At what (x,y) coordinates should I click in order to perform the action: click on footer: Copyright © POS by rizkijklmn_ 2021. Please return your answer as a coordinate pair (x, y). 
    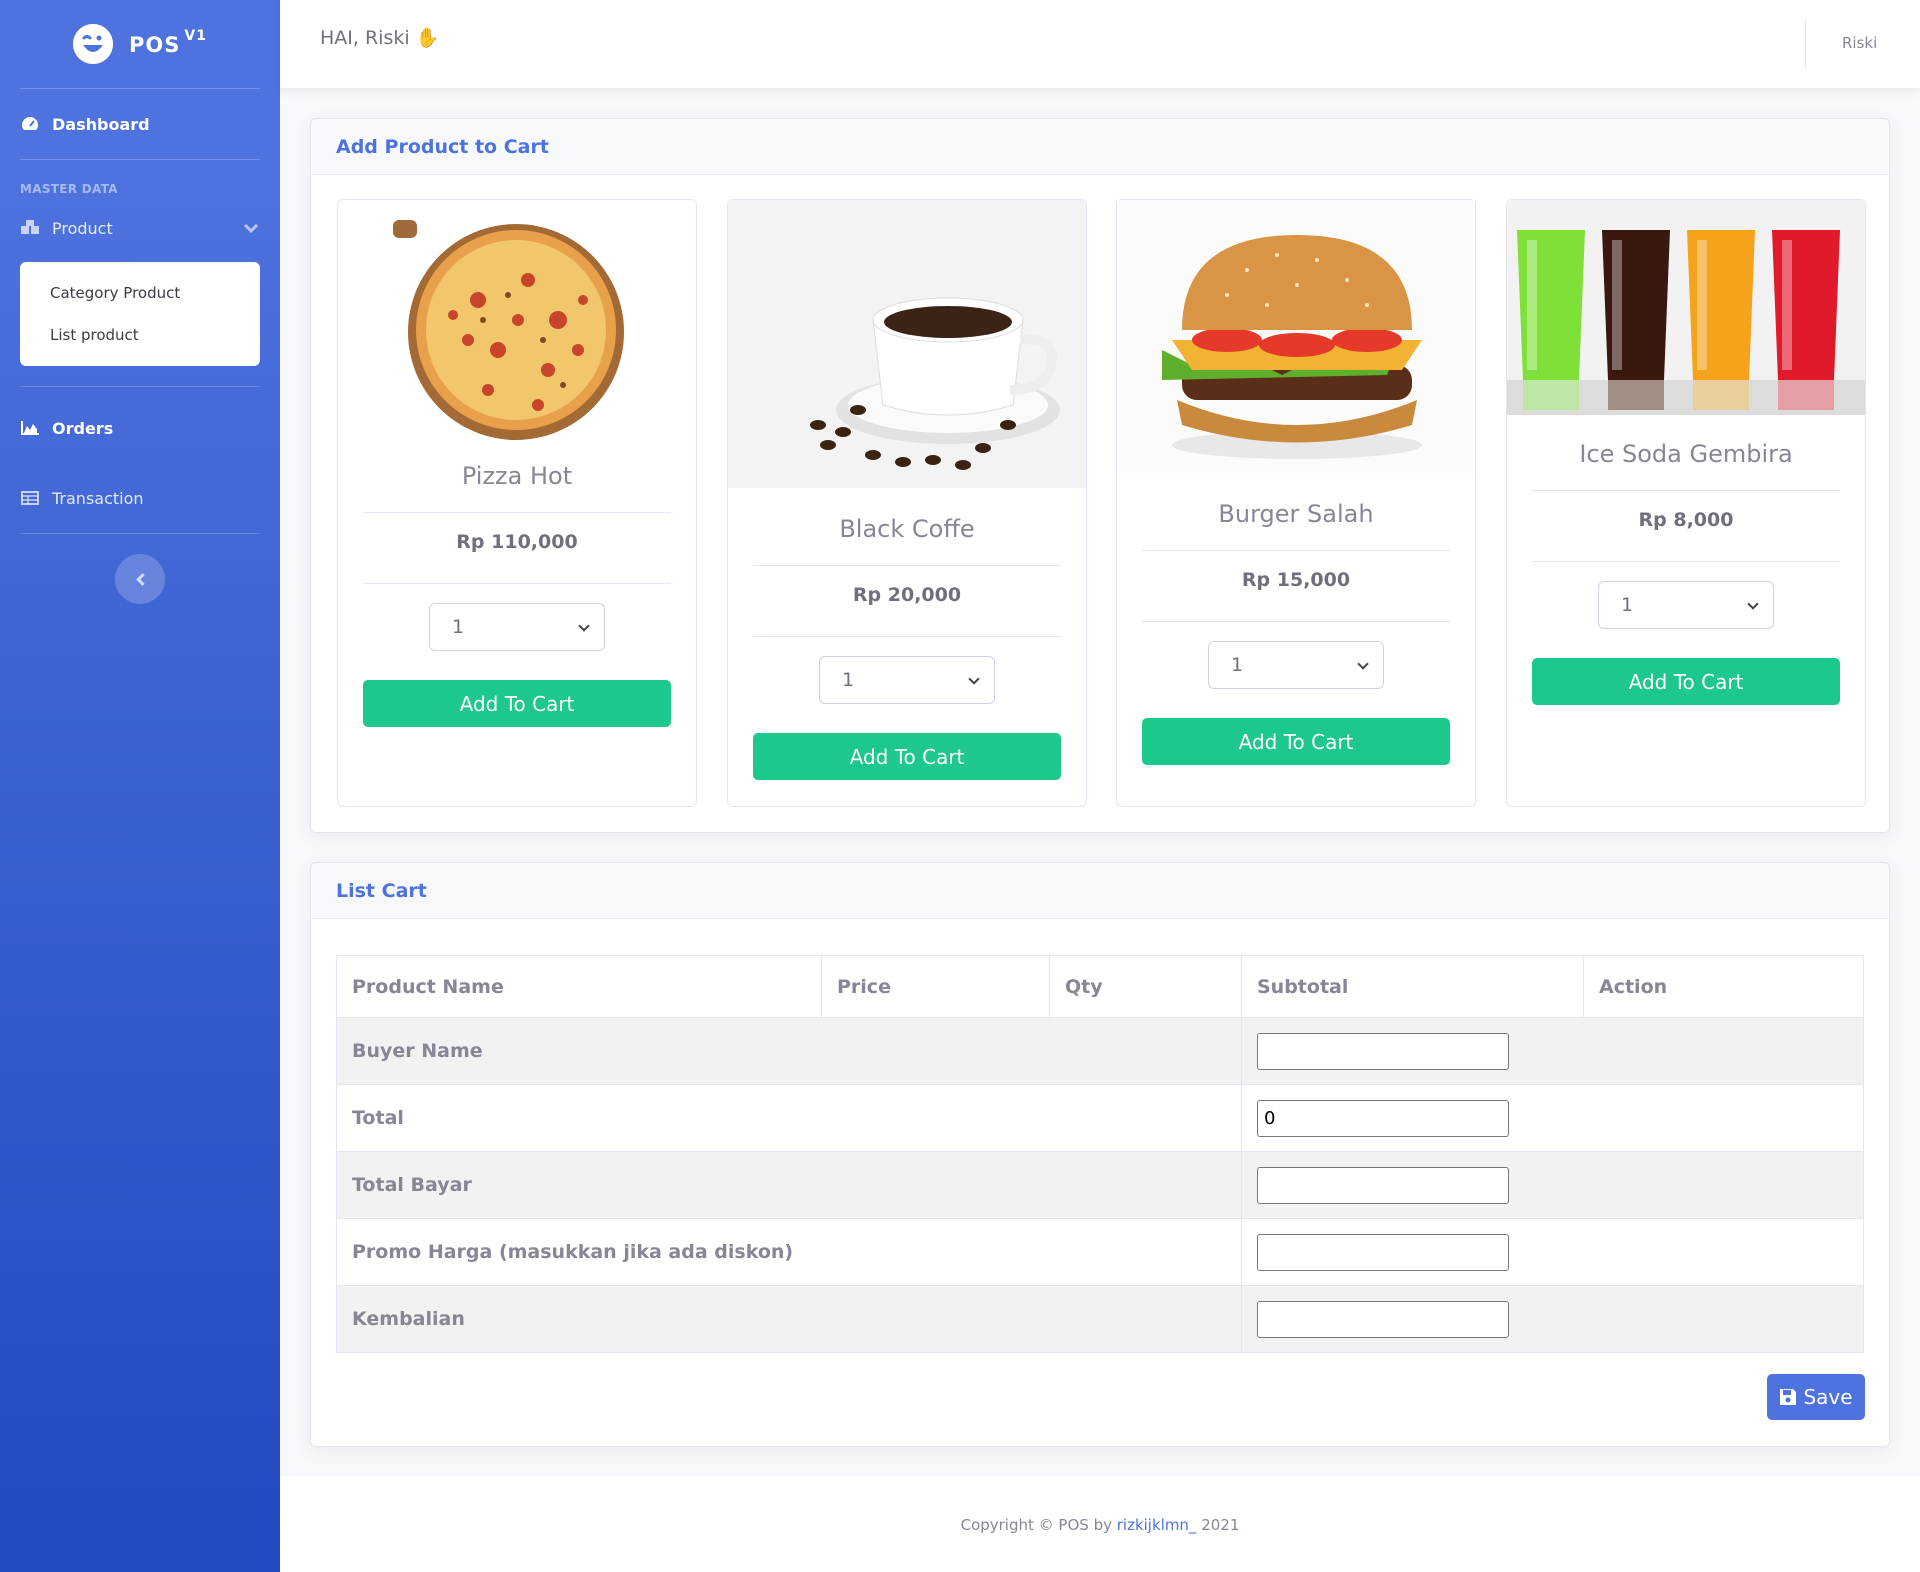
    Looking at the image, I should click on (1100, 1524).